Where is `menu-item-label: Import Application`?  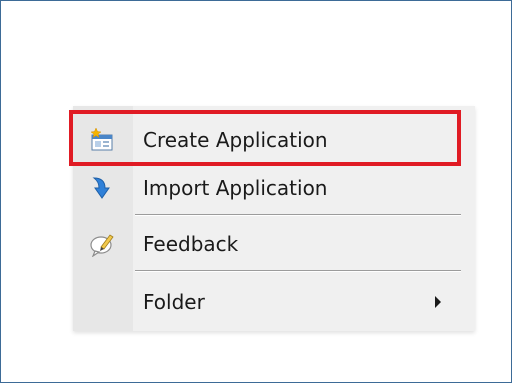
menu-item-label: Import Application is located at coordinates (235, 188).